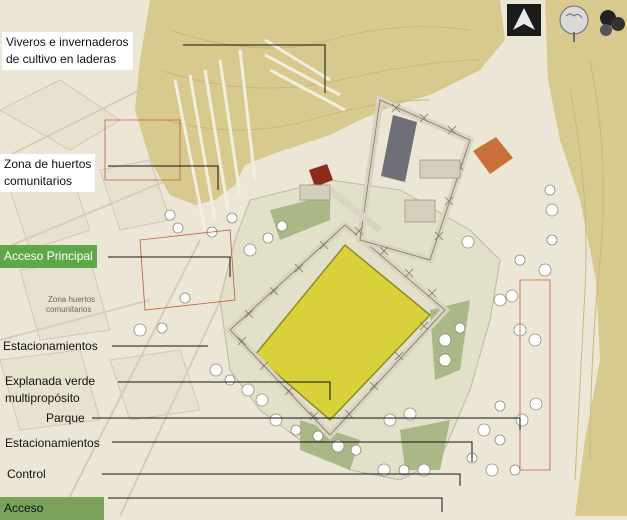 Image resolution: width=627 pixels, height=520 pixels. What do you see at coordinates (50, 346) in the screenshot?
I see `label-estacionamientos-1: Estacionamientos` at bounding box center [50, 346].